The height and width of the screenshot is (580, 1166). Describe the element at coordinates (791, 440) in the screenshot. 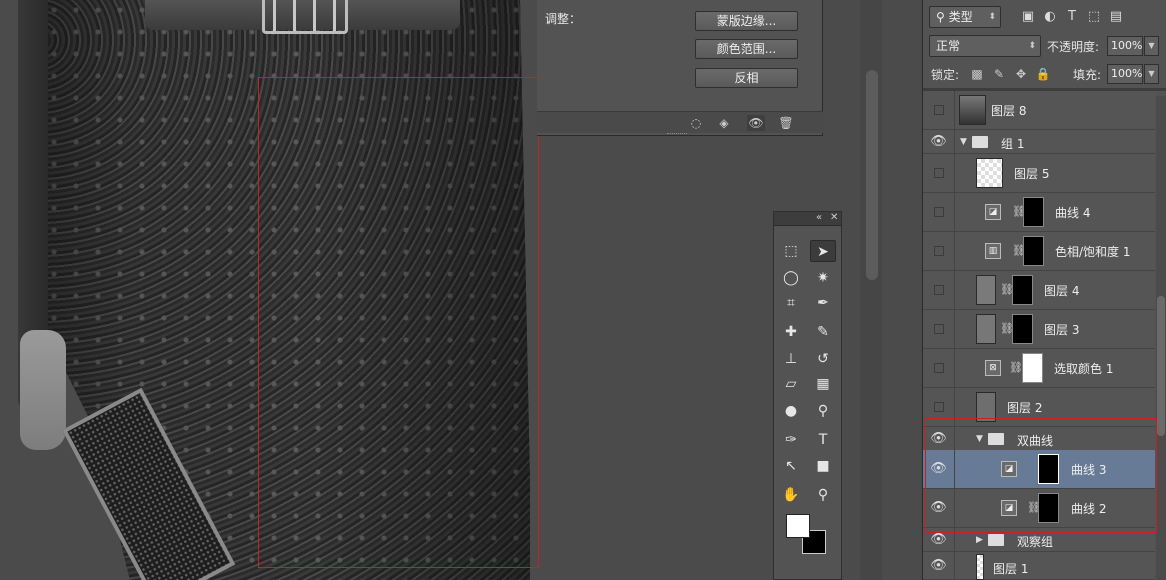

I see `pen-tool-icon: ✑` at that location.